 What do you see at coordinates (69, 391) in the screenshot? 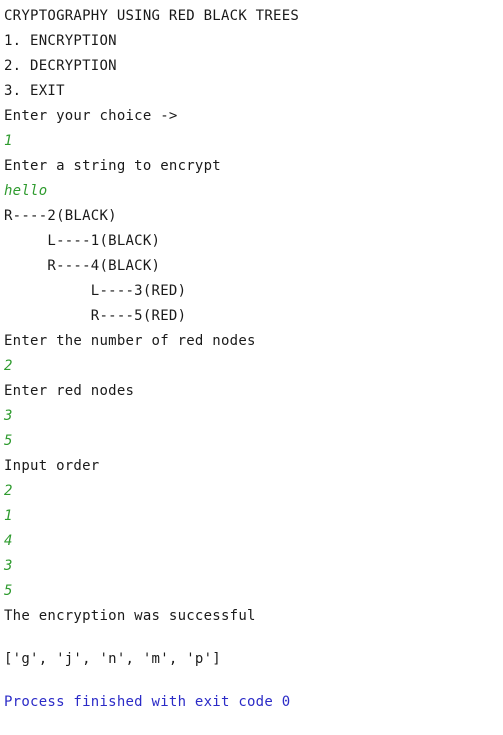
I see `console-output-line: Enter red nodes` at bounding box center [69, 391].